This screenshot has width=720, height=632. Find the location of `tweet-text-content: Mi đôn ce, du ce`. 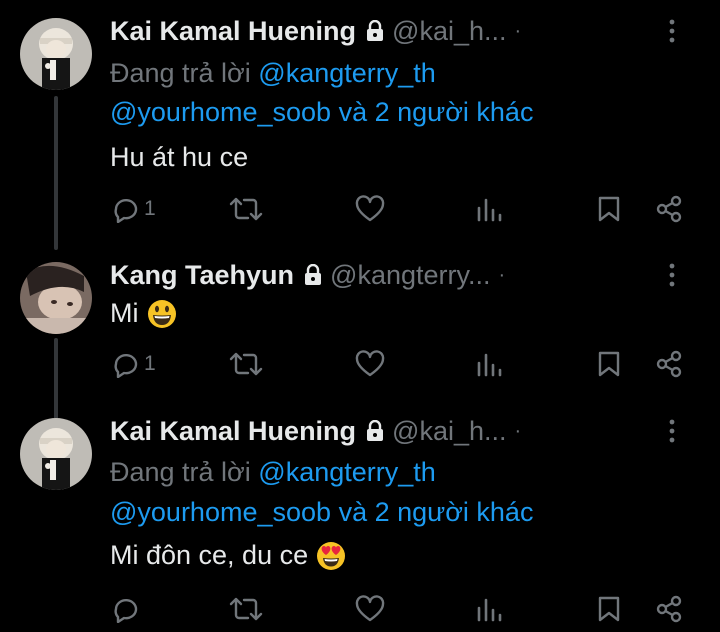

tweet-text-content: Mi đôn ce, du ce is located at coordinates (209, 555).